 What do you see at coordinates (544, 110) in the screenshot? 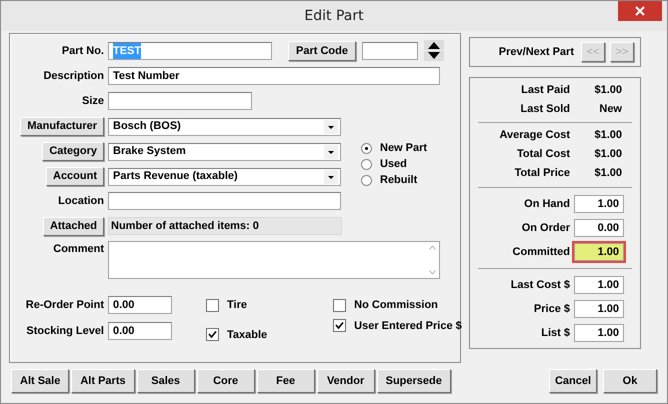
I see `stat-label: Last Sold` at bounding box center [544, 110].